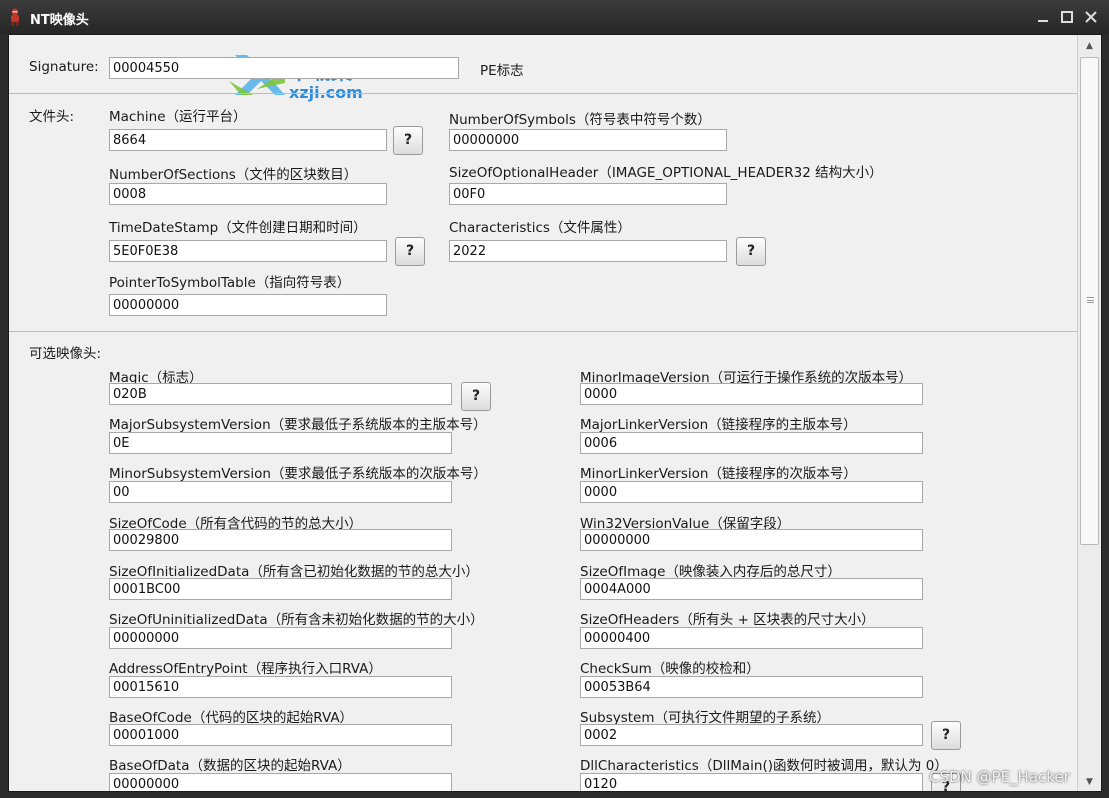 The height and width of the screenshot is (798, 1109). What do you see at coordinates (476, 396) in the screenshot?
I see `magic-help-button: ?` at bounding box center [476, 396].